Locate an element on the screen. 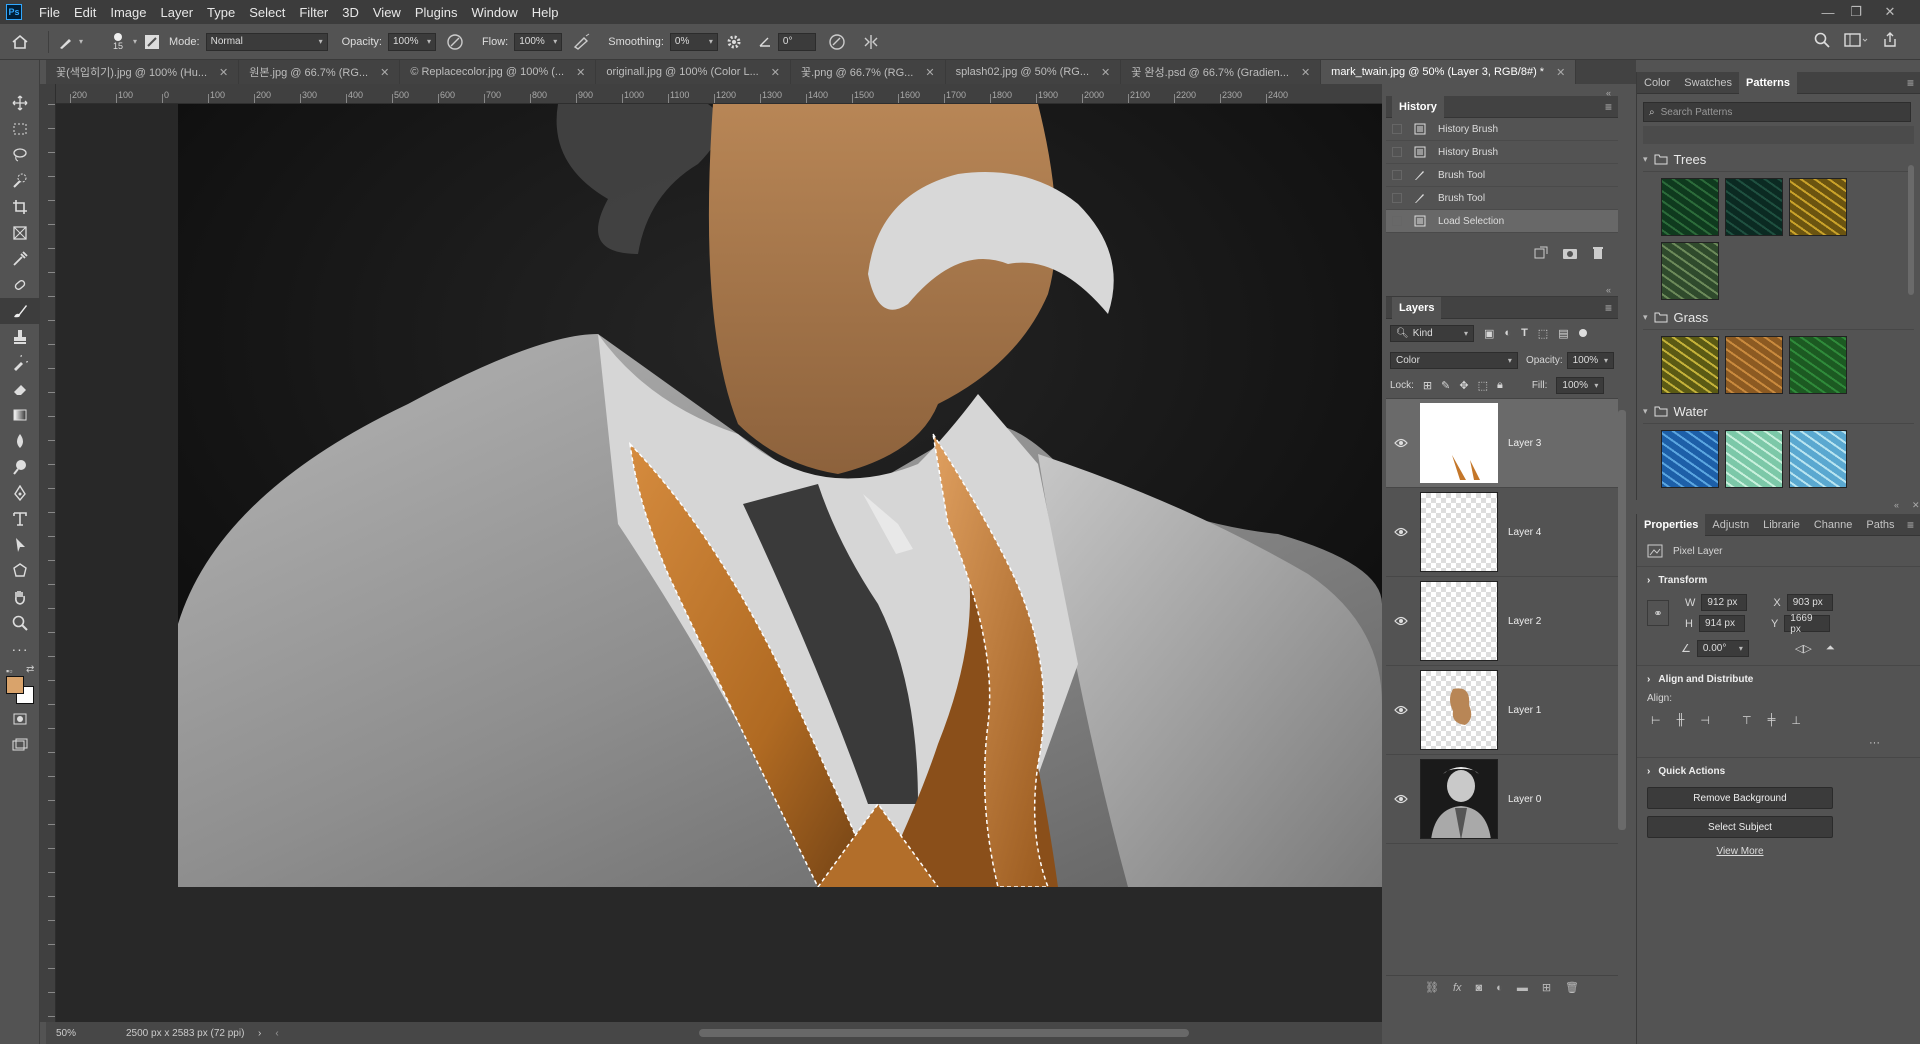 This screenshot has width=1920, height=1044. type-tool-icon is located at coordinates (20, 519).